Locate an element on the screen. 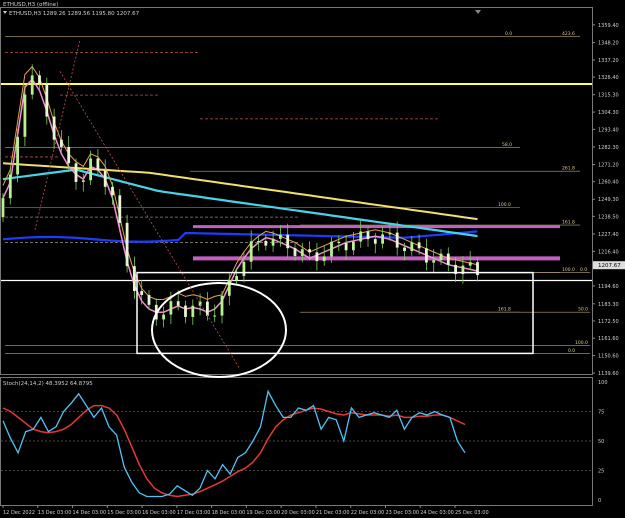  price-tick-label: 1139.60 is located at coordinates (608, 374).